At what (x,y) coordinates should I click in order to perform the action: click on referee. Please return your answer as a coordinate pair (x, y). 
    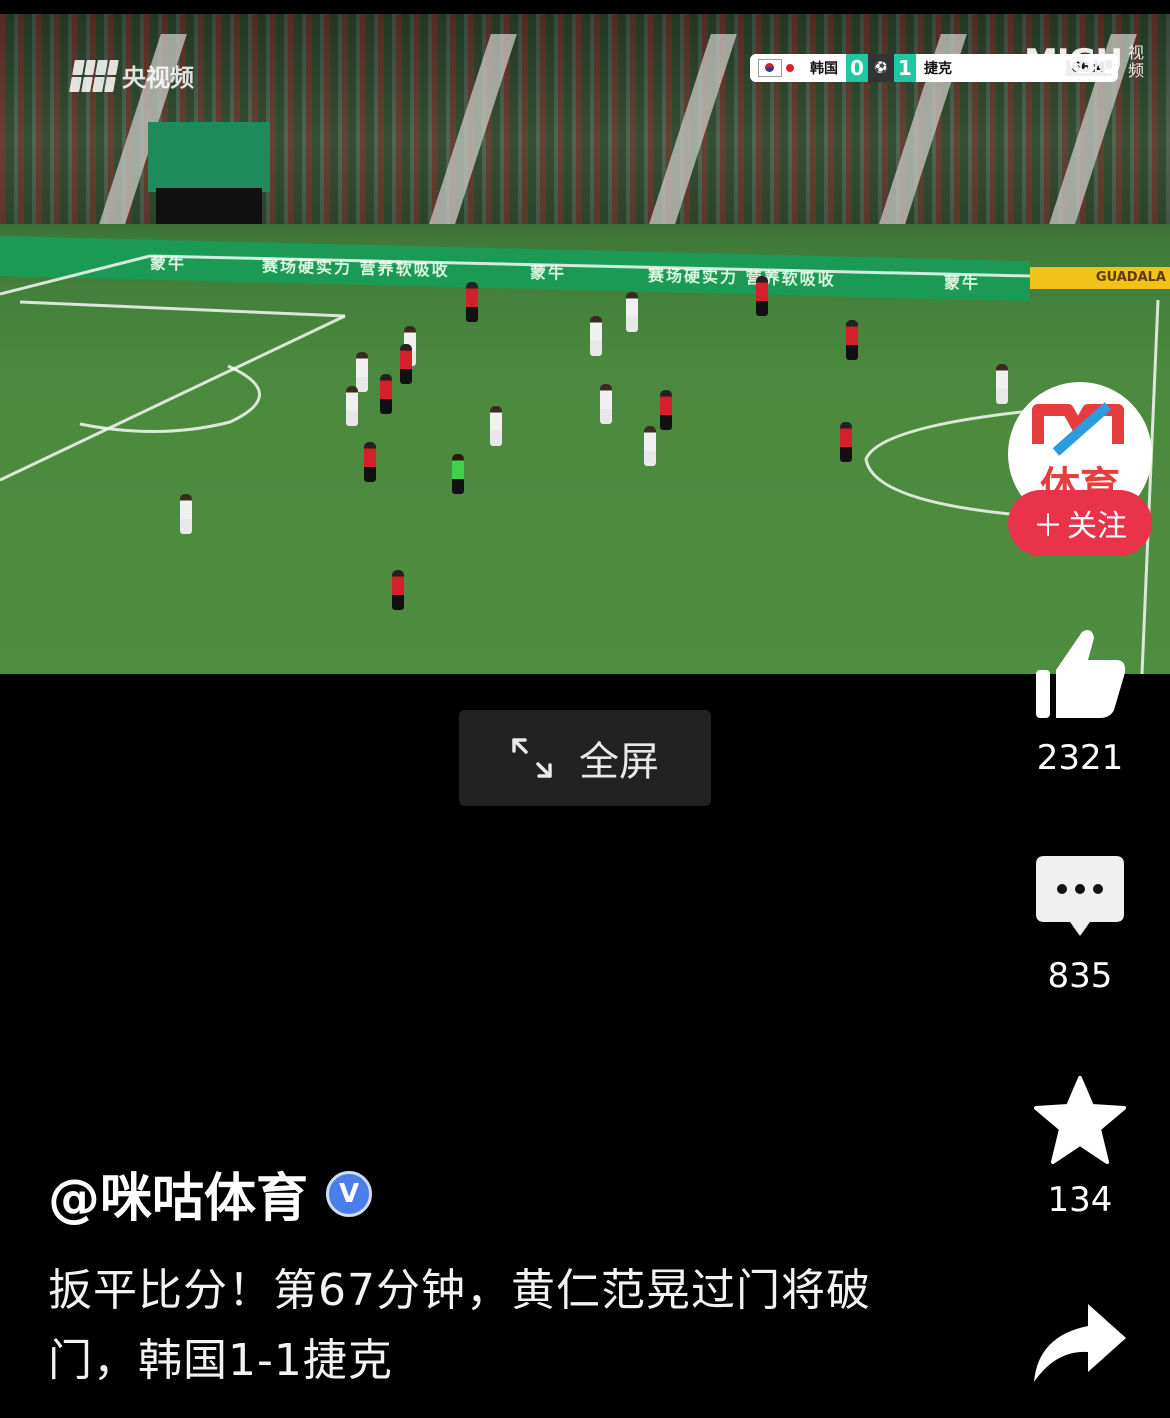
    Looking at the image, I should click on (458, 474).